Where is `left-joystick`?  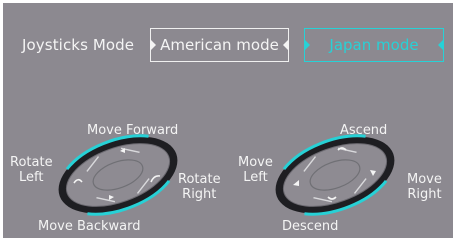 left-joystick is located at coordinates (118, 175).